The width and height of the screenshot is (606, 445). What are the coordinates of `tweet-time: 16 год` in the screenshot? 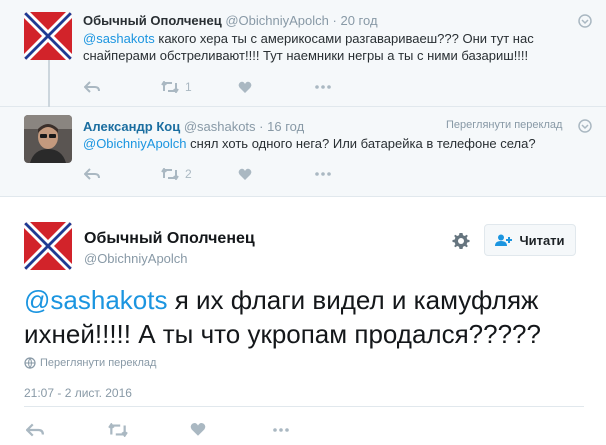 It's located at (285, 126).